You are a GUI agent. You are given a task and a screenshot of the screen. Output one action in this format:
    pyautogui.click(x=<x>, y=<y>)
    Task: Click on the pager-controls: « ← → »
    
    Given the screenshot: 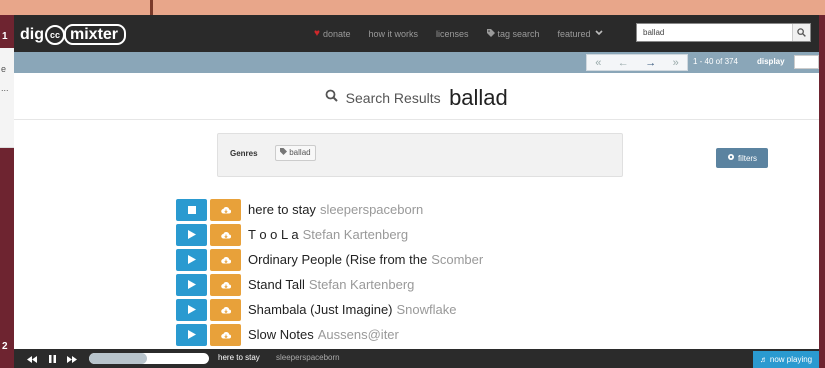 What is the action you would take?
    pyautogui.click(x=637, y=62)
    